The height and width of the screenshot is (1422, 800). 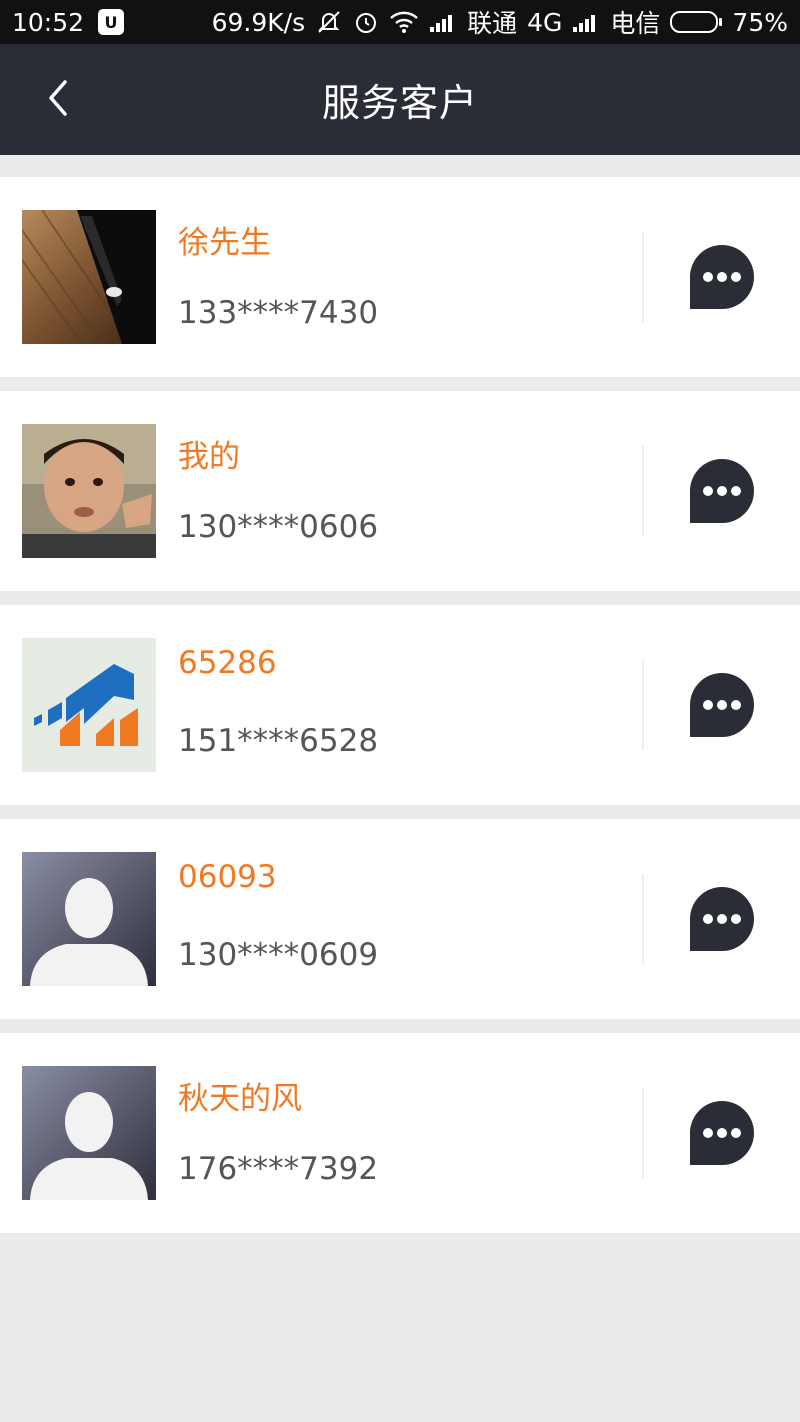 What do you see at coordinates (227, 877) in the screenshot?
I see `customer-name: 06093` at bounding box center [227, 877].